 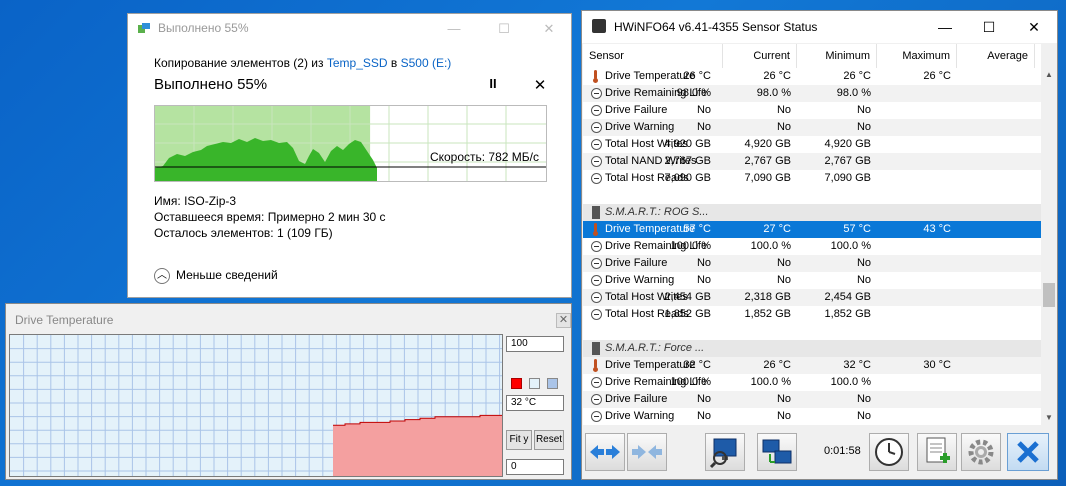 I want to click on hwinfo-minimize-button: —, so click(x=945, y=27).